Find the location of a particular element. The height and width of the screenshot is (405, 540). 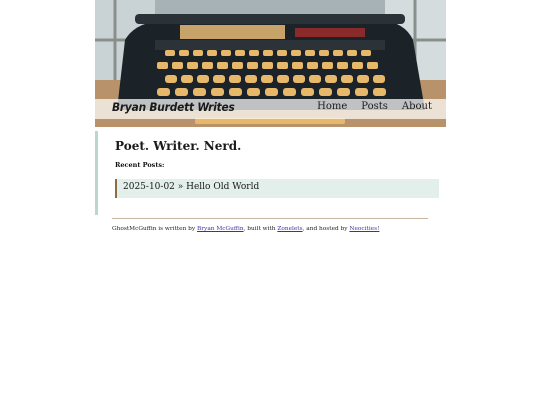

nav-about-link: About is located at coordinates (417, 106).